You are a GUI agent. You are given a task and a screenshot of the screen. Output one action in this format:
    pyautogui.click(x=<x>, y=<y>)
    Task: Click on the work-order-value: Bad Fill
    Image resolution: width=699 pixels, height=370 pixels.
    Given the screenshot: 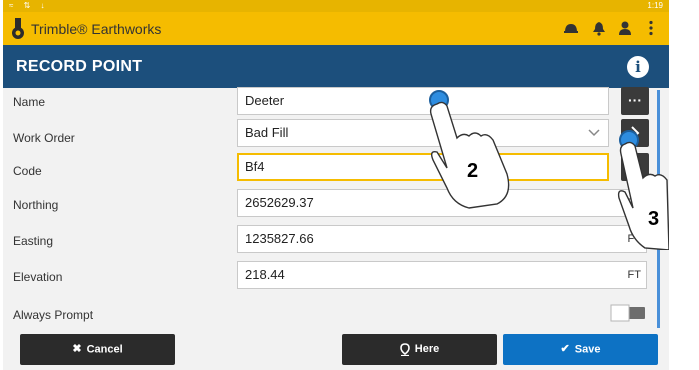 What is the action you would take?
    pyautogui.click(x=267, y=132)
    